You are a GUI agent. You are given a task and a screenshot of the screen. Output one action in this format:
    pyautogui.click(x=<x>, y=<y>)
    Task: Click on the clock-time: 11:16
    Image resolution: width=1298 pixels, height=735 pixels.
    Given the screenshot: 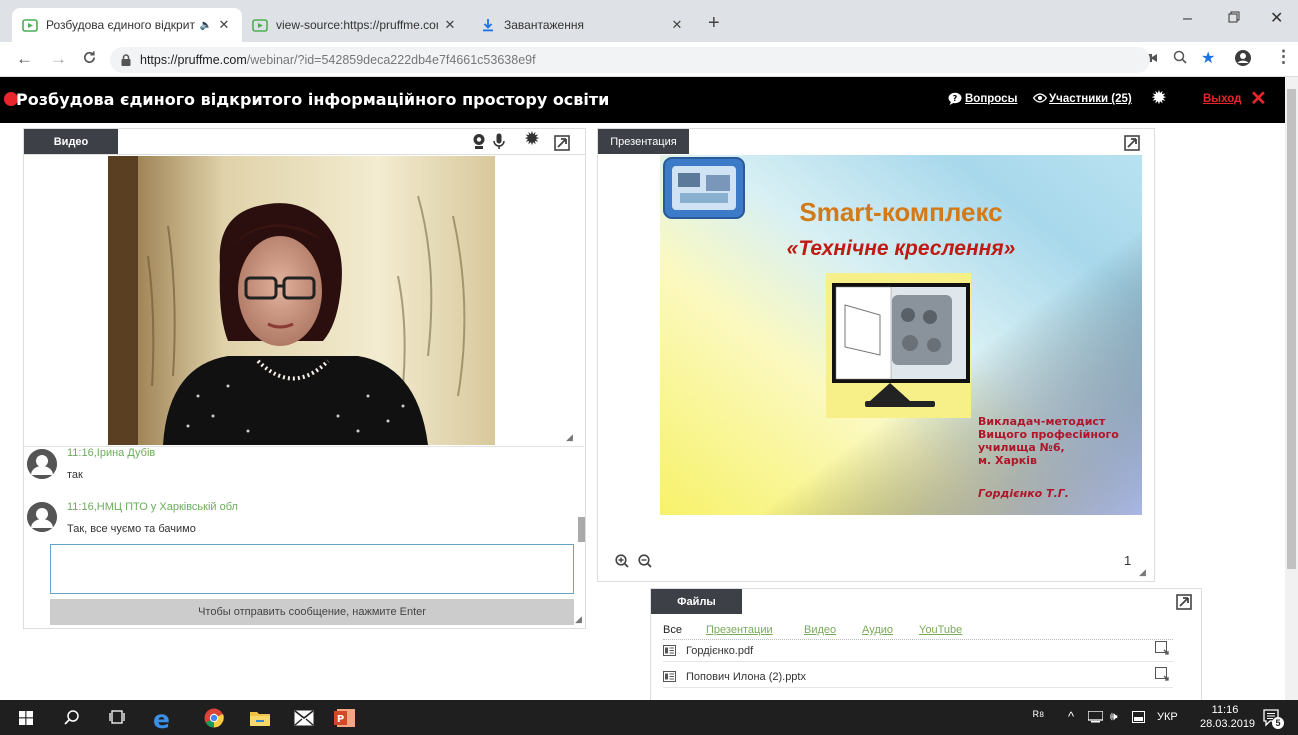 What is the action you would take?
    pyautogui.click(x=1225, y=710)
    